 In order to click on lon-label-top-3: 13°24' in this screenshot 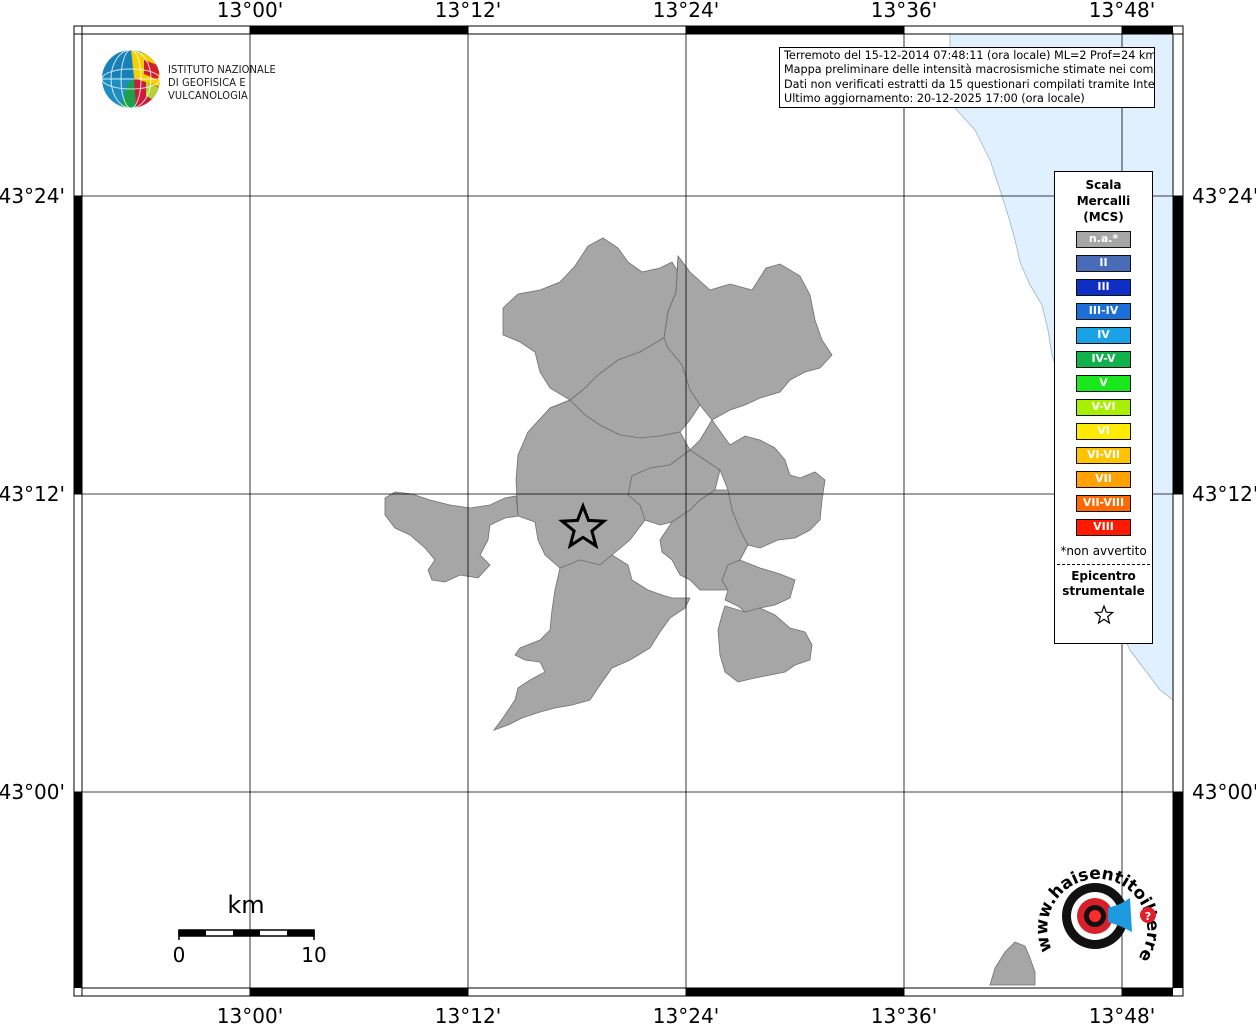, I will do `click(686, 11)`.